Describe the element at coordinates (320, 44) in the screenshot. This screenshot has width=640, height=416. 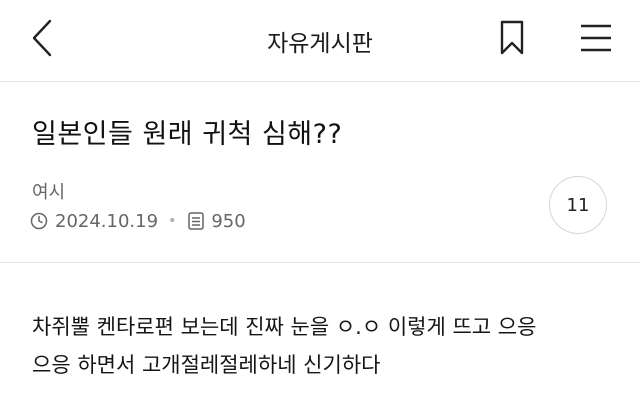
I see `board-title: 자유게시판` at that location.